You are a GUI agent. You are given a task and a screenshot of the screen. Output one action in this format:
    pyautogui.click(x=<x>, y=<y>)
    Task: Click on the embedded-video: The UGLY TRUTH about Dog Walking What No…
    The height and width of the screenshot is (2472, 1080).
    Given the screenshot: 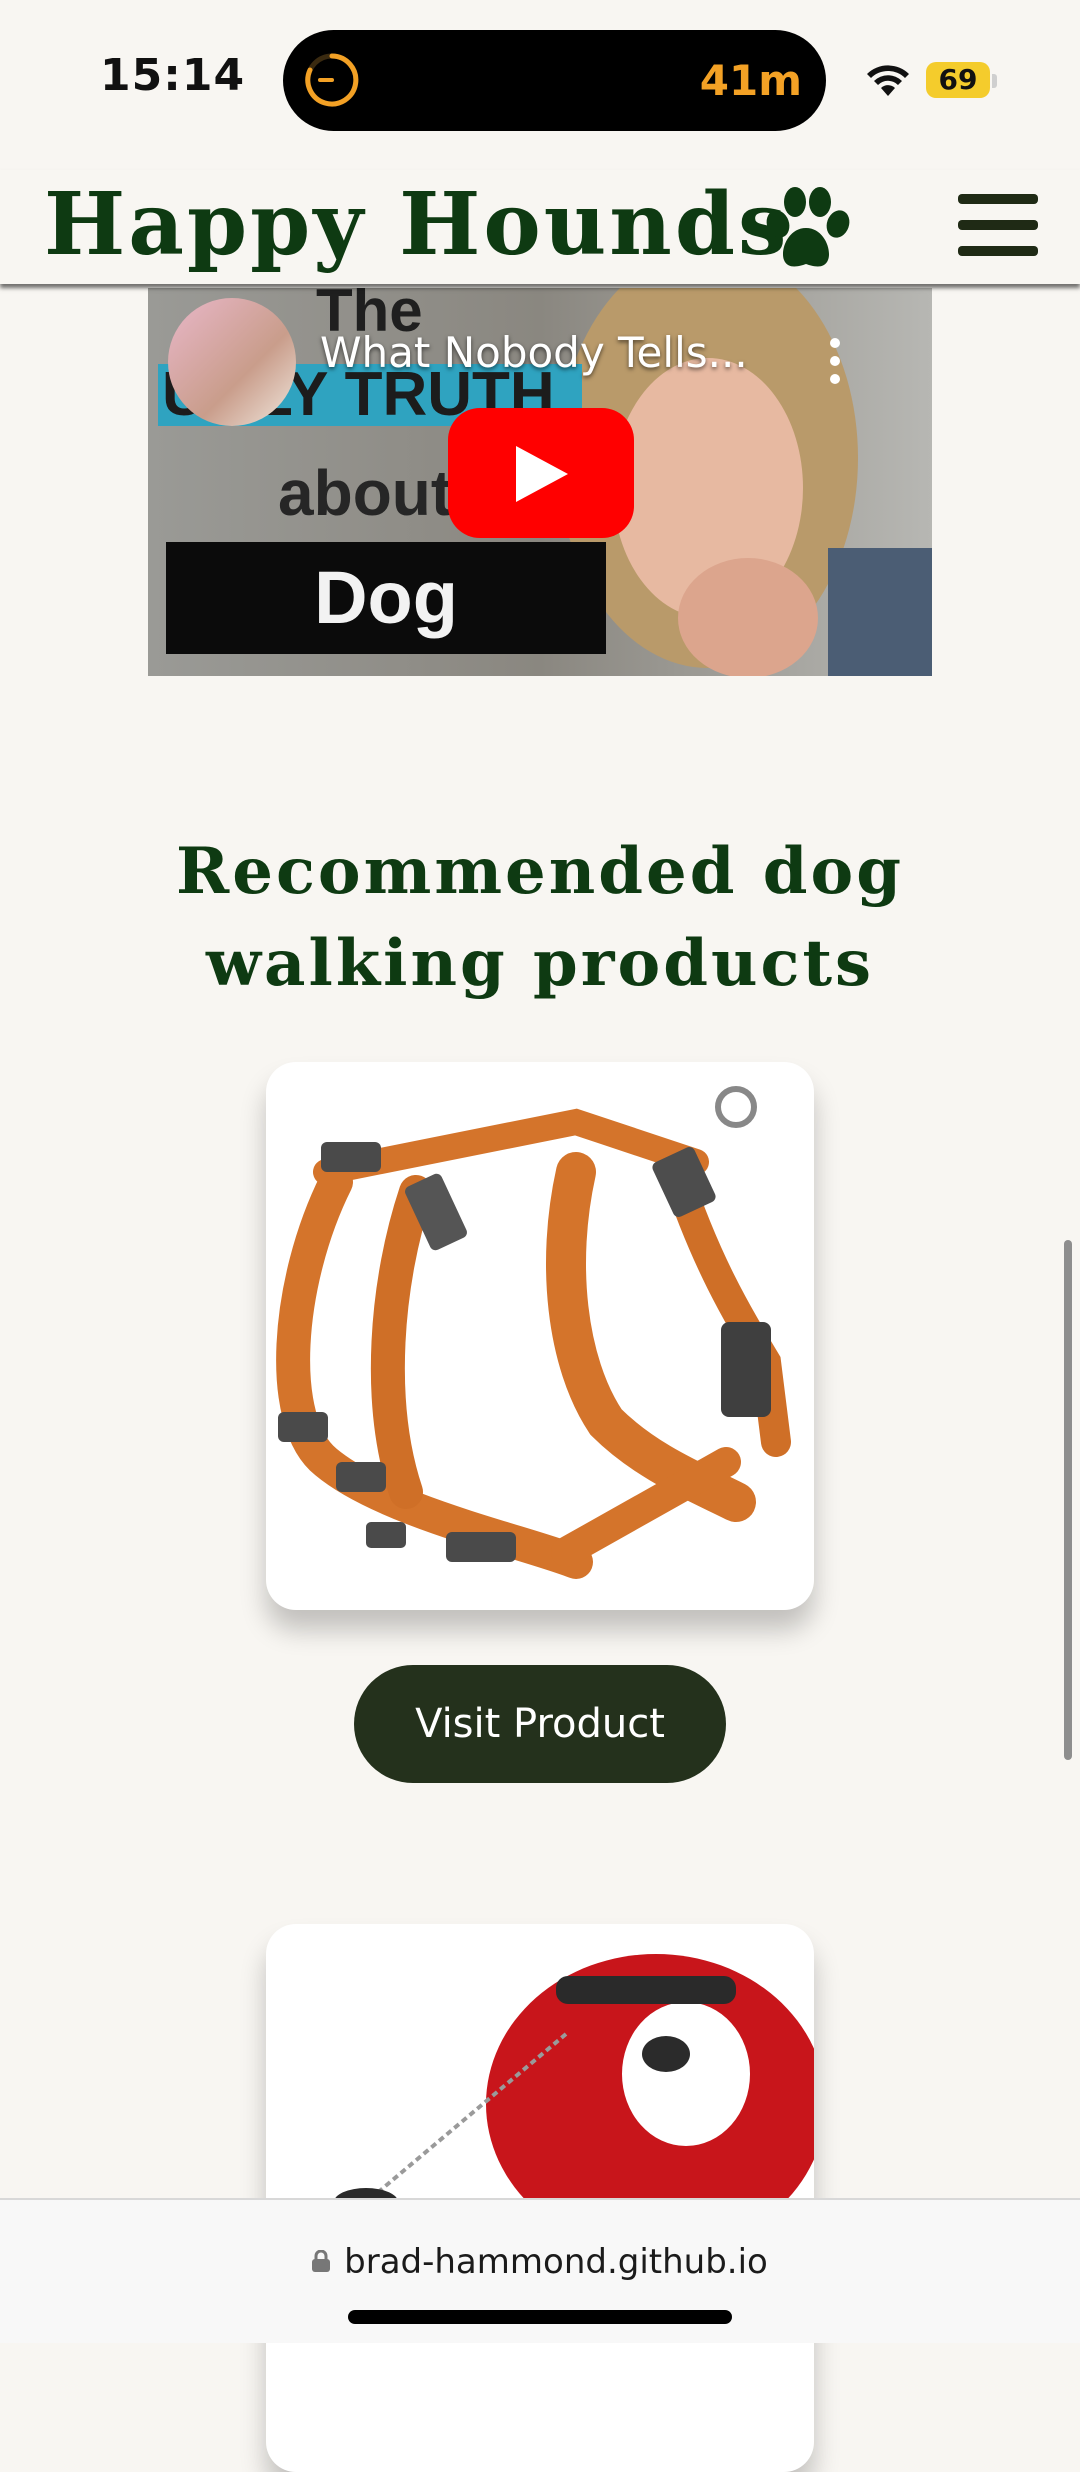 What is the action you would take?
    pyautogui.click(x=540, y=482)
    